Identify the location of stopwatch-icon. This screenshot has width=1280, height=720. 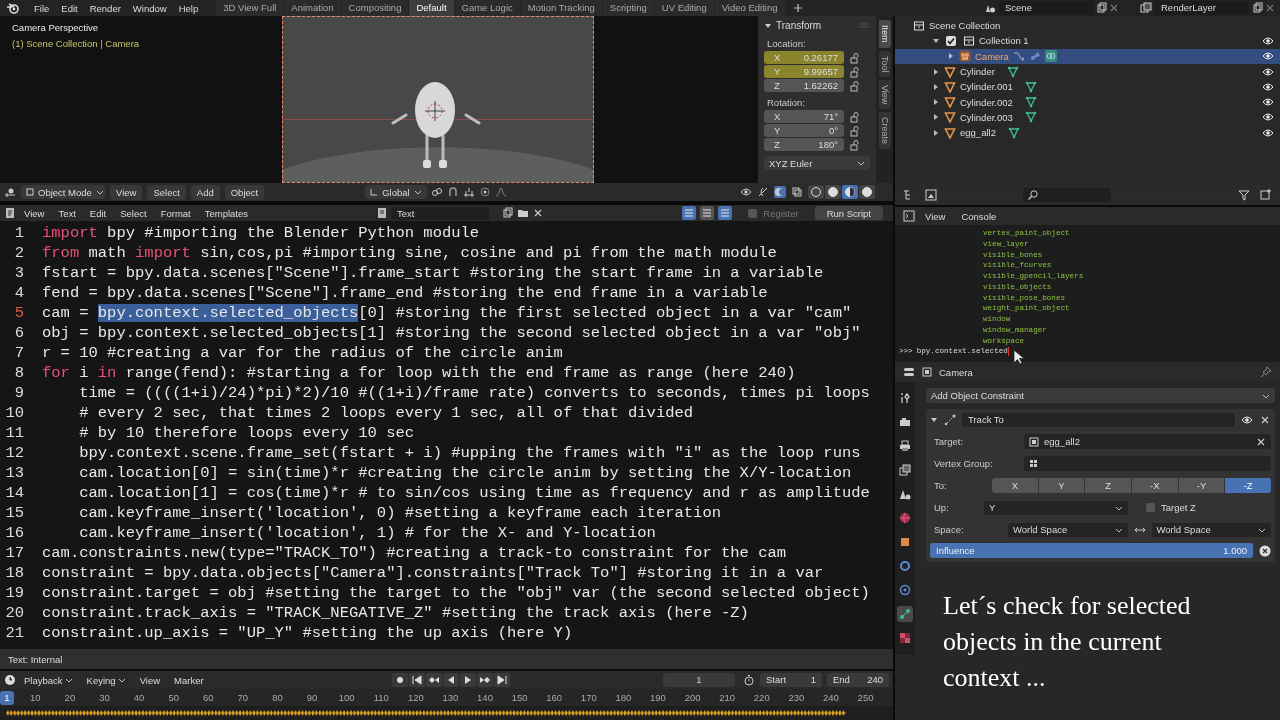
(749, 680).